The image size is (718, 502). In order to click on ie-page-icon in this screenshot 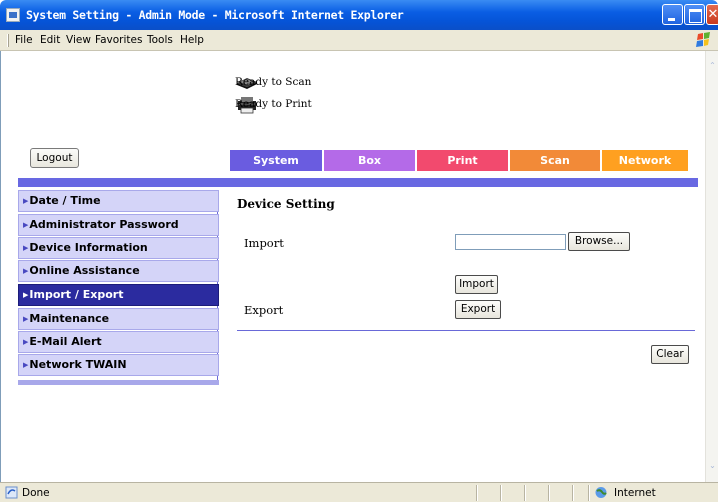, I will do `click(11, 492)`.